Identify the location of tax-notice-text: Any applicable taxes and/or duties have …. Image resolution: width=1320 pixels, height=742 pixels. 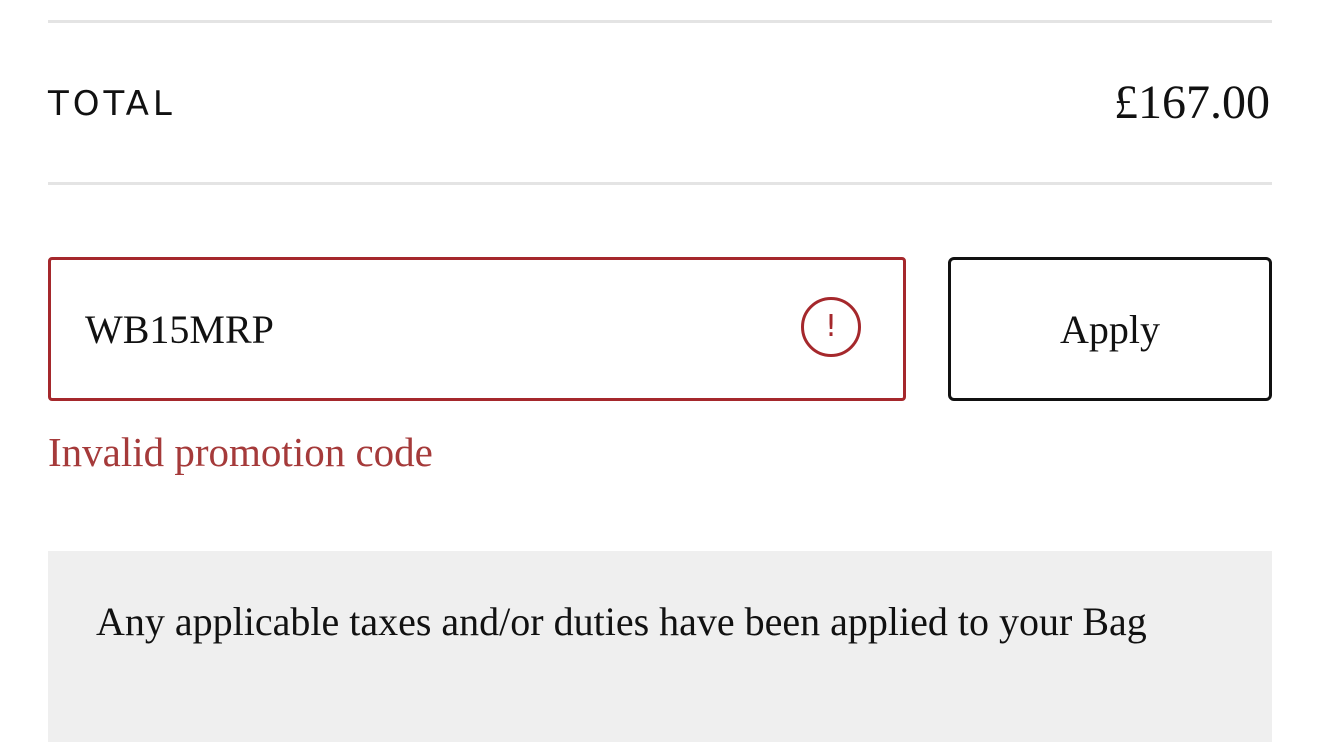
(621, 621).